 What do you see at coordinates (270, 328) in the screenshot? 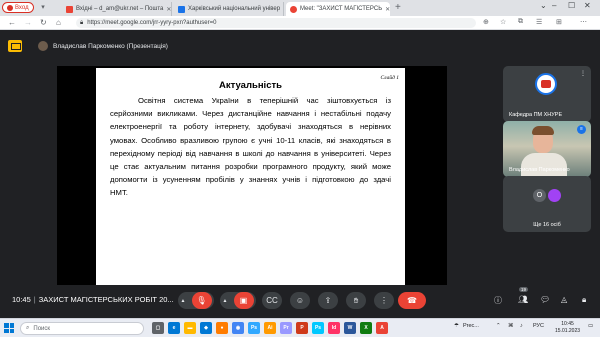
I see `illustrator-icon: Ai` at bounding box center [270, 328].